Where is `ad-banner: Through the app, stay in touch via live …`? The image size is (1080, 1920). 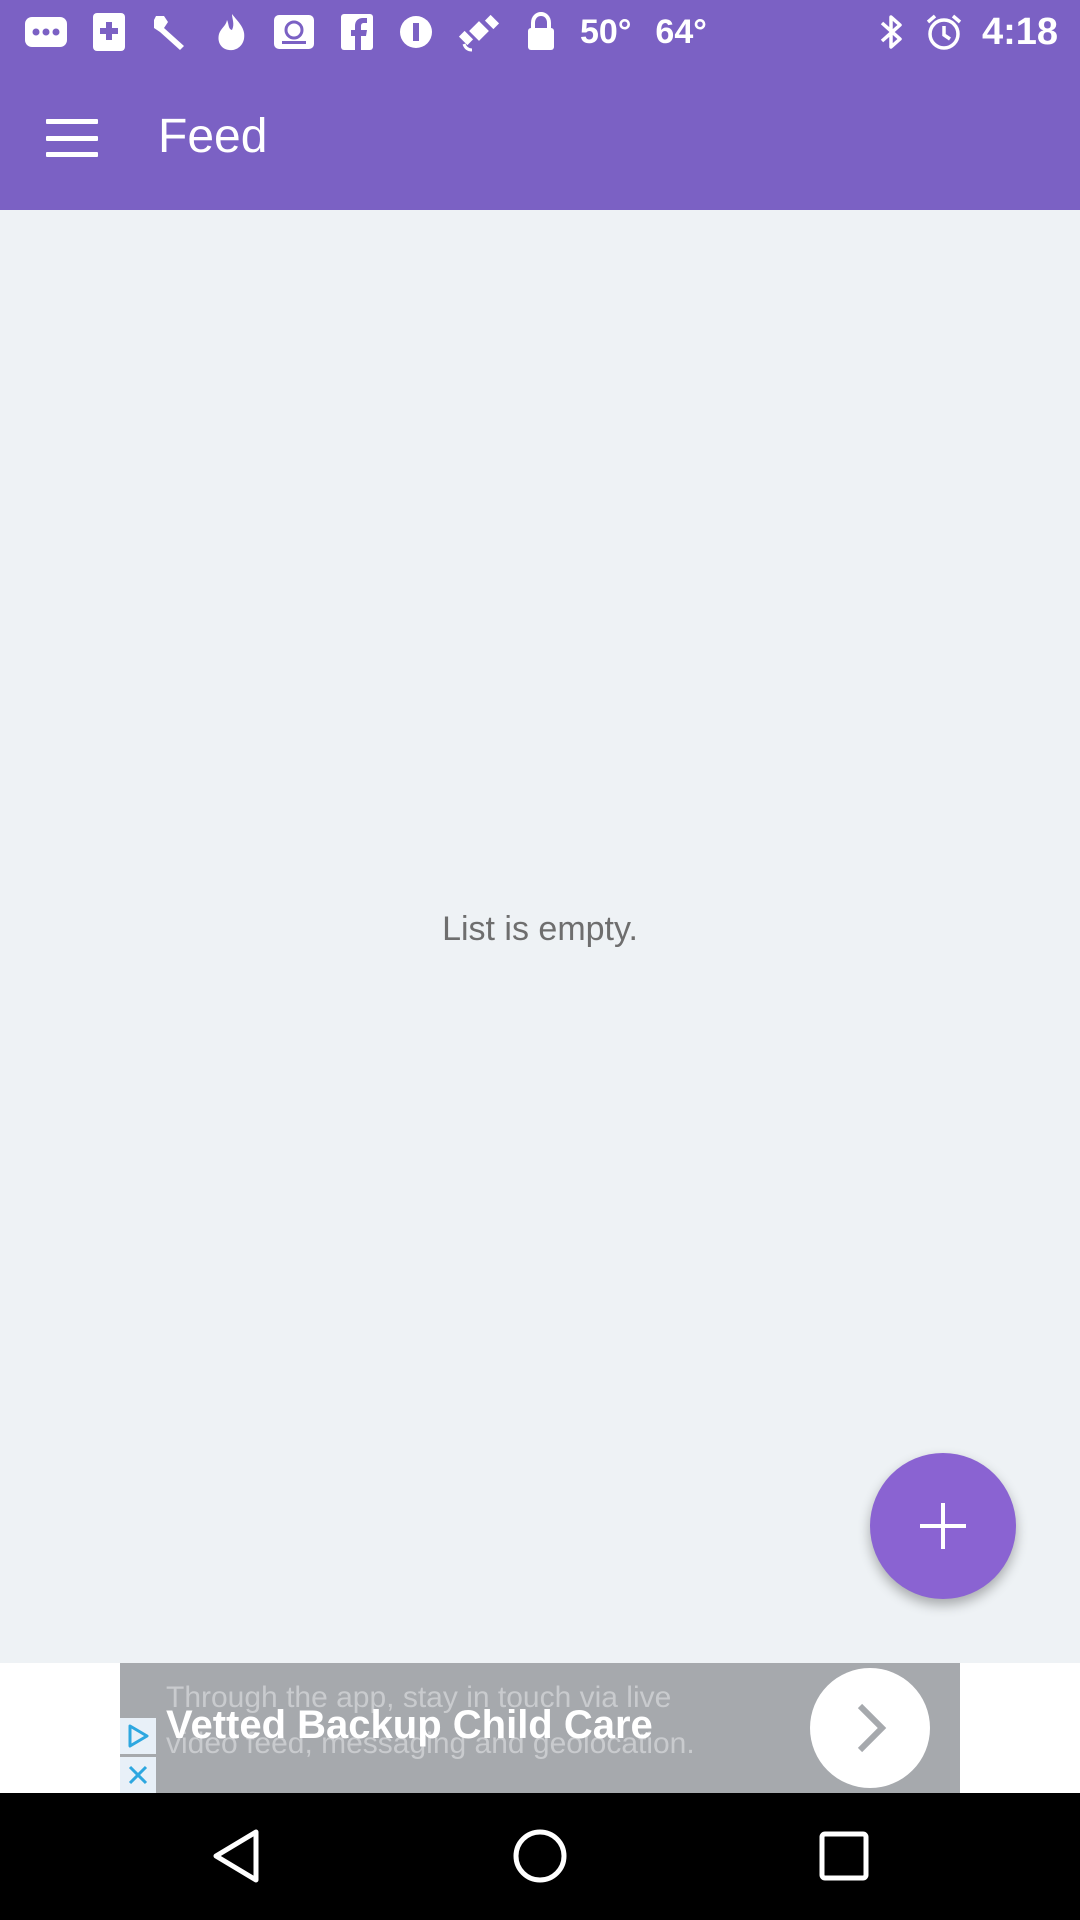 ad-banner: Through the app, stay in touch via live … is located at coordinates (540, 1728).